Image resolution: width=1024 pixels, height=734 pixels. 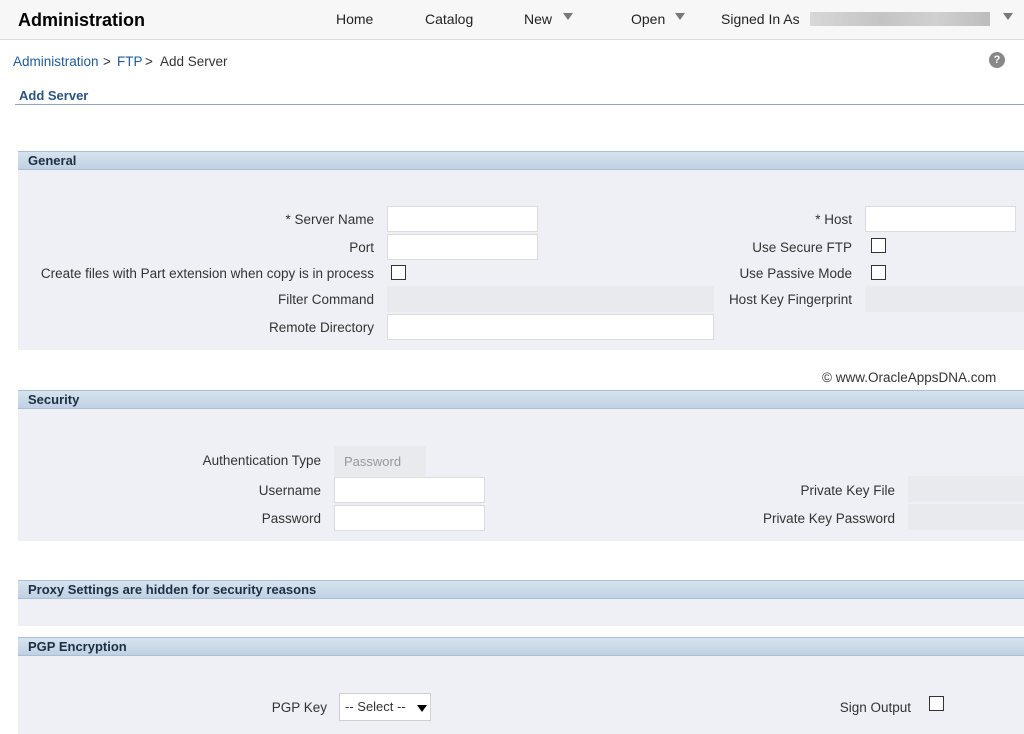 I want to click on app-title: Administration, so click(x=82, y=20).